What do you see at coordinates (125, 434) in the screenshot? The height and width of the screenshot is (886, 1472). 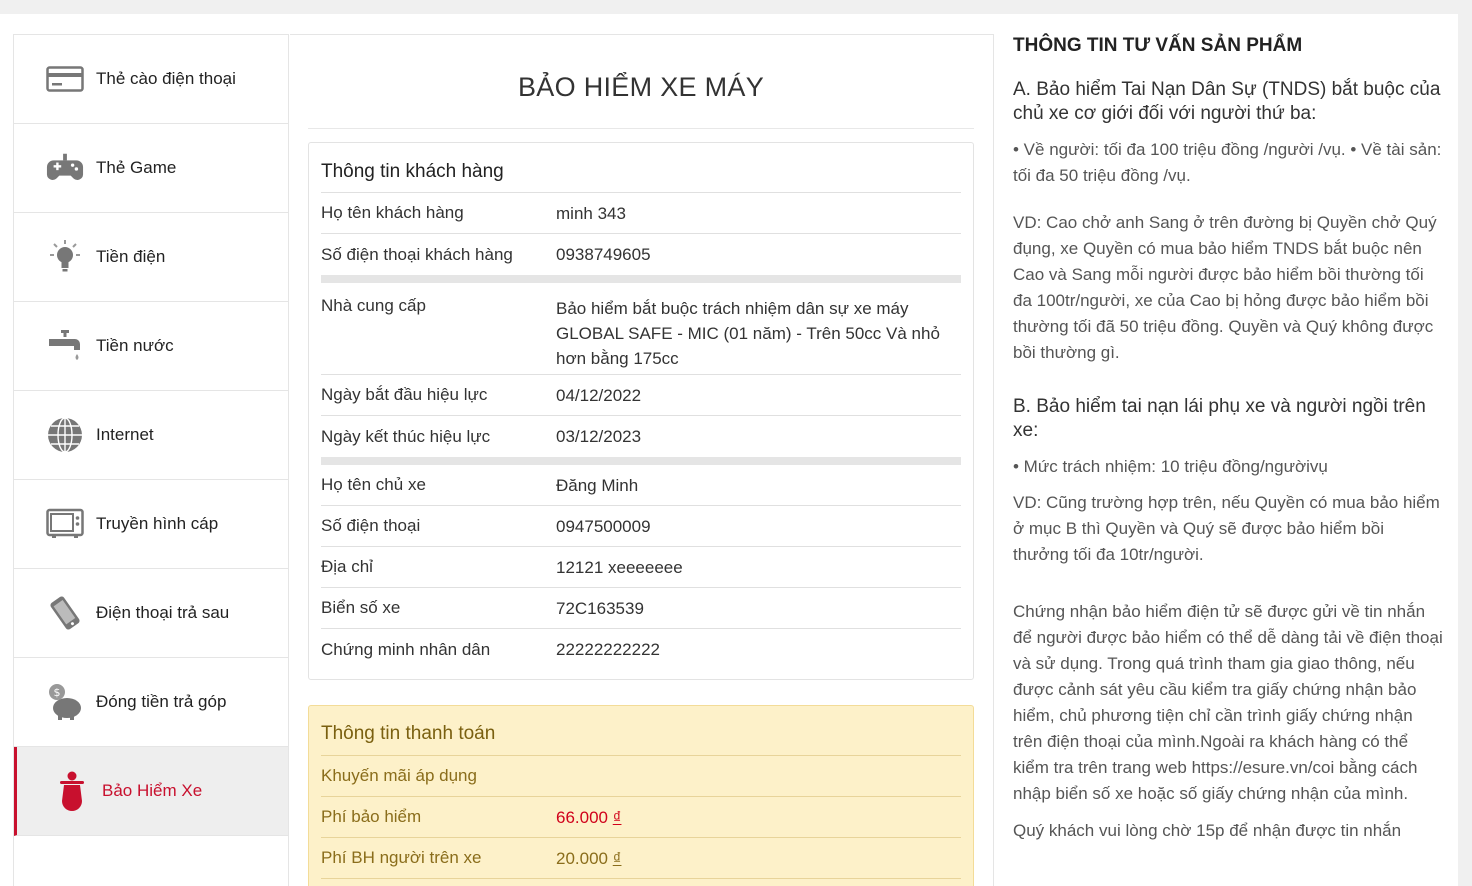 I see `sidebar-item-label: Internet` at bounding box center [125, 434].